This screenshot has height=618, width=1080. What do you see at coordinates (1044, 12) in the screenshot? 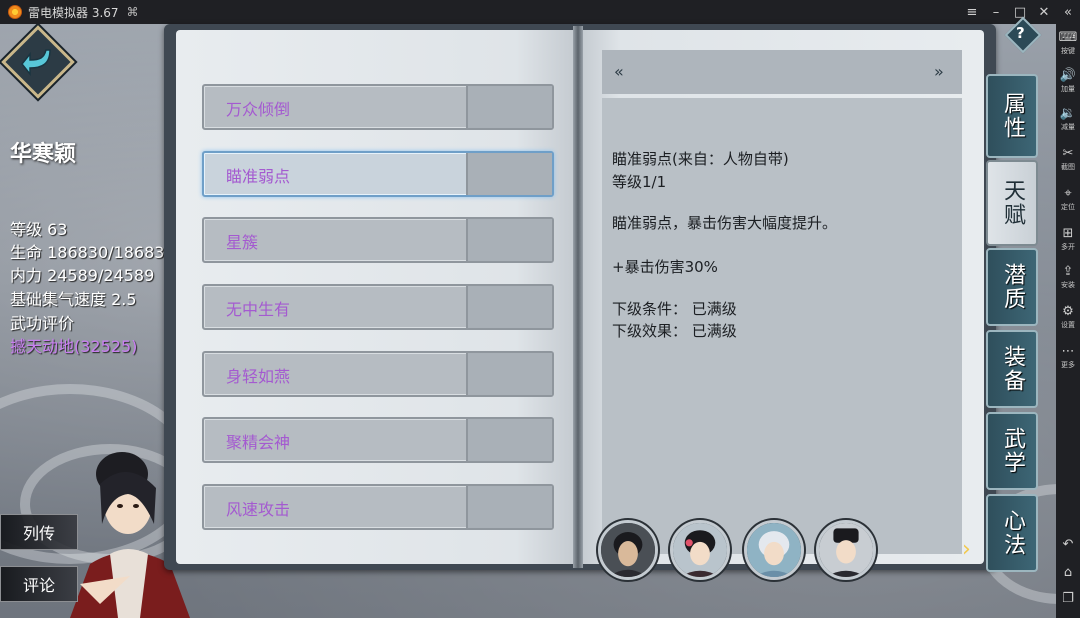
I see `close-icon: ✕` at bounding box center [1044, 12].